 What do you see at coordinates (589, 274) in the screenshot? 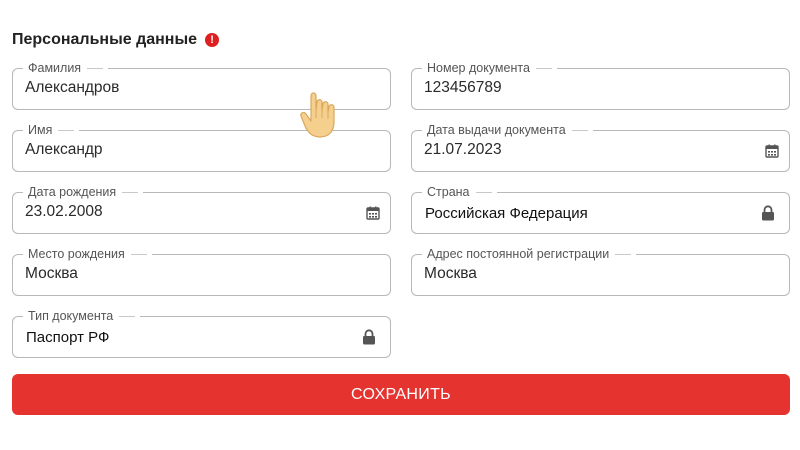
I see `address-input` at bounding box center [589, 274].